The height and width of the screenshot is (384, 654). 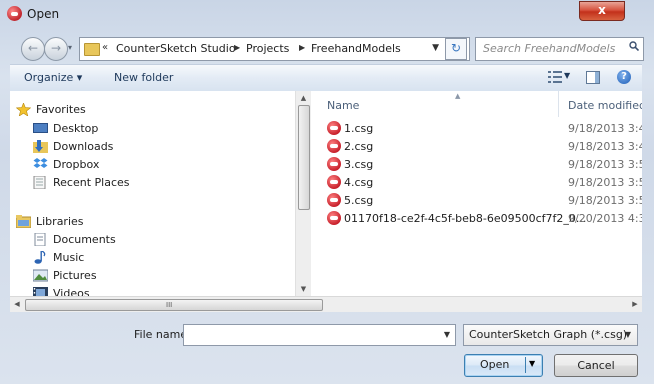 What do you see at coordinates (92, 49) in the screenshot?
I see `folder-icon` at bounding box center [92, 49].